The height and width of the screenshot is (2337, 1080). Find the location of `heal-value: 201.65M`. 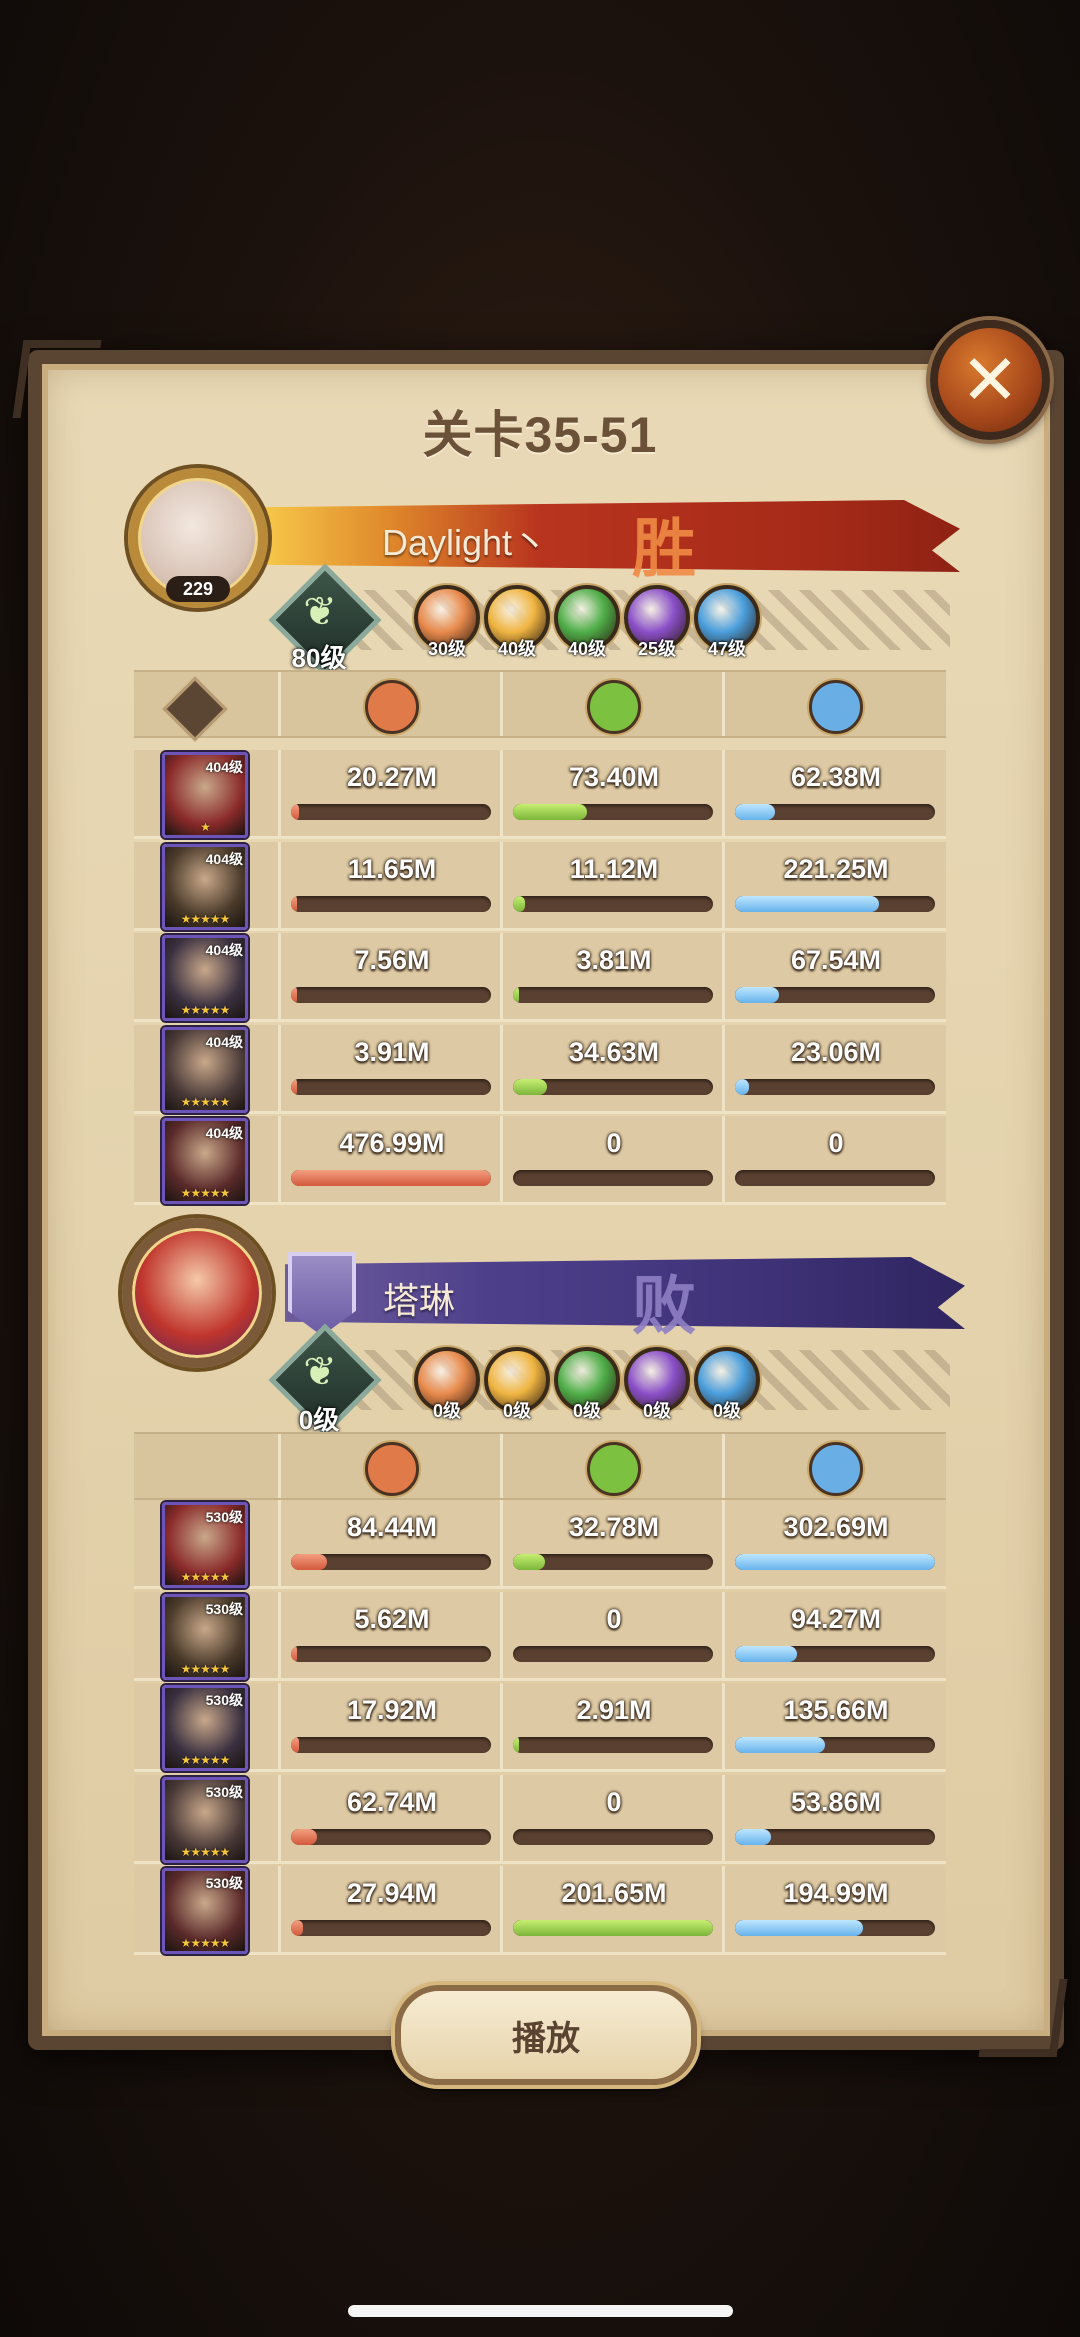

heal-value: 201.65M is located at coordinates (614, 1893).